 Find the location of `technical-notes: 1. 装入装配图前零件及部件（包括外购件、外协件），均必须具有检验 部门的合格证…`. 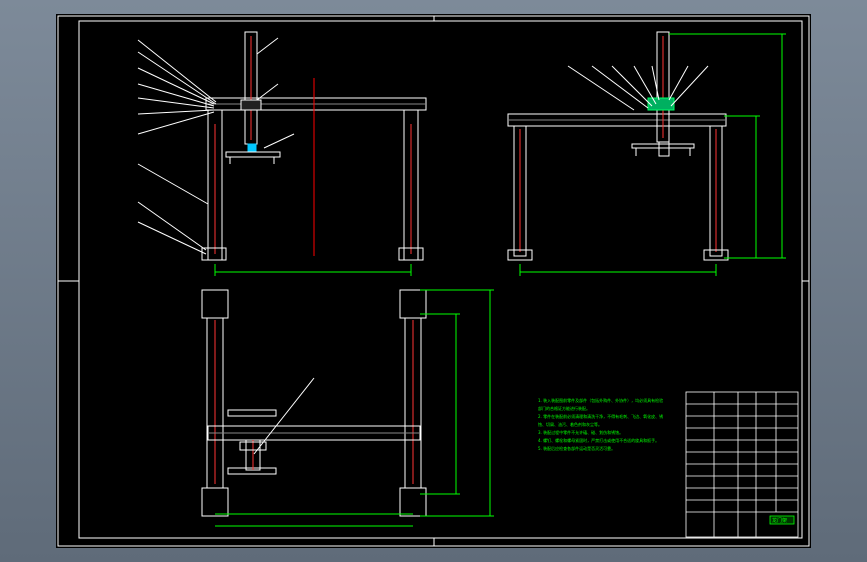

technical-notes: 1. 装入装配图前零件及部件（包括外购件、外协件），均必须具有检验 部门的合格证… is located at coordinates (600, 424).